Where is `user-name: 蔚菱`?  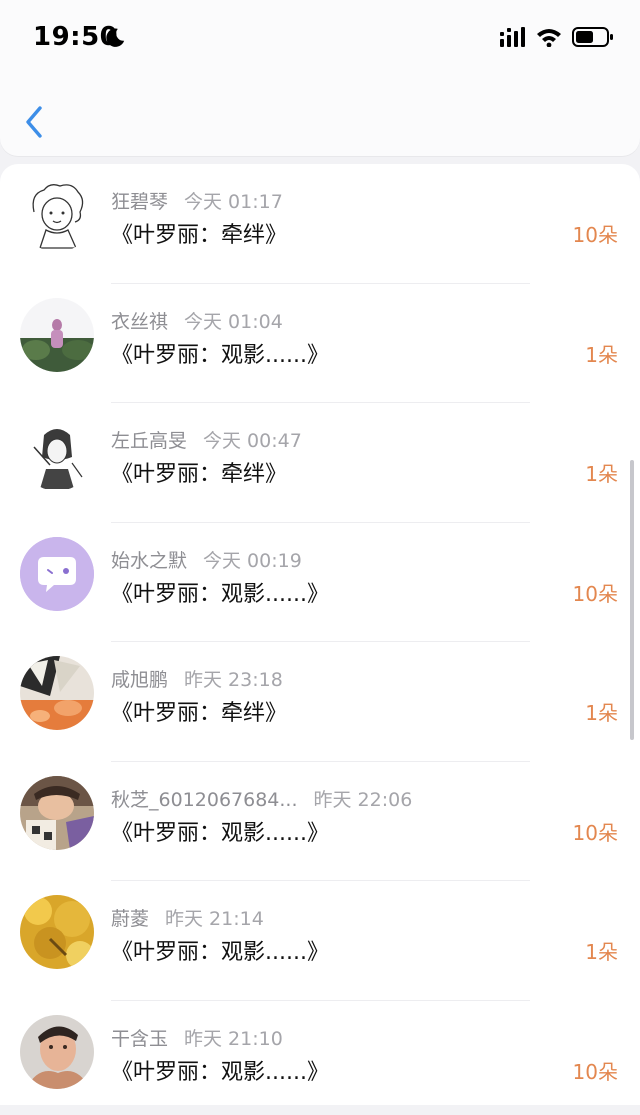
user-name: 蔚菱 is located at coordinates (130, 919).